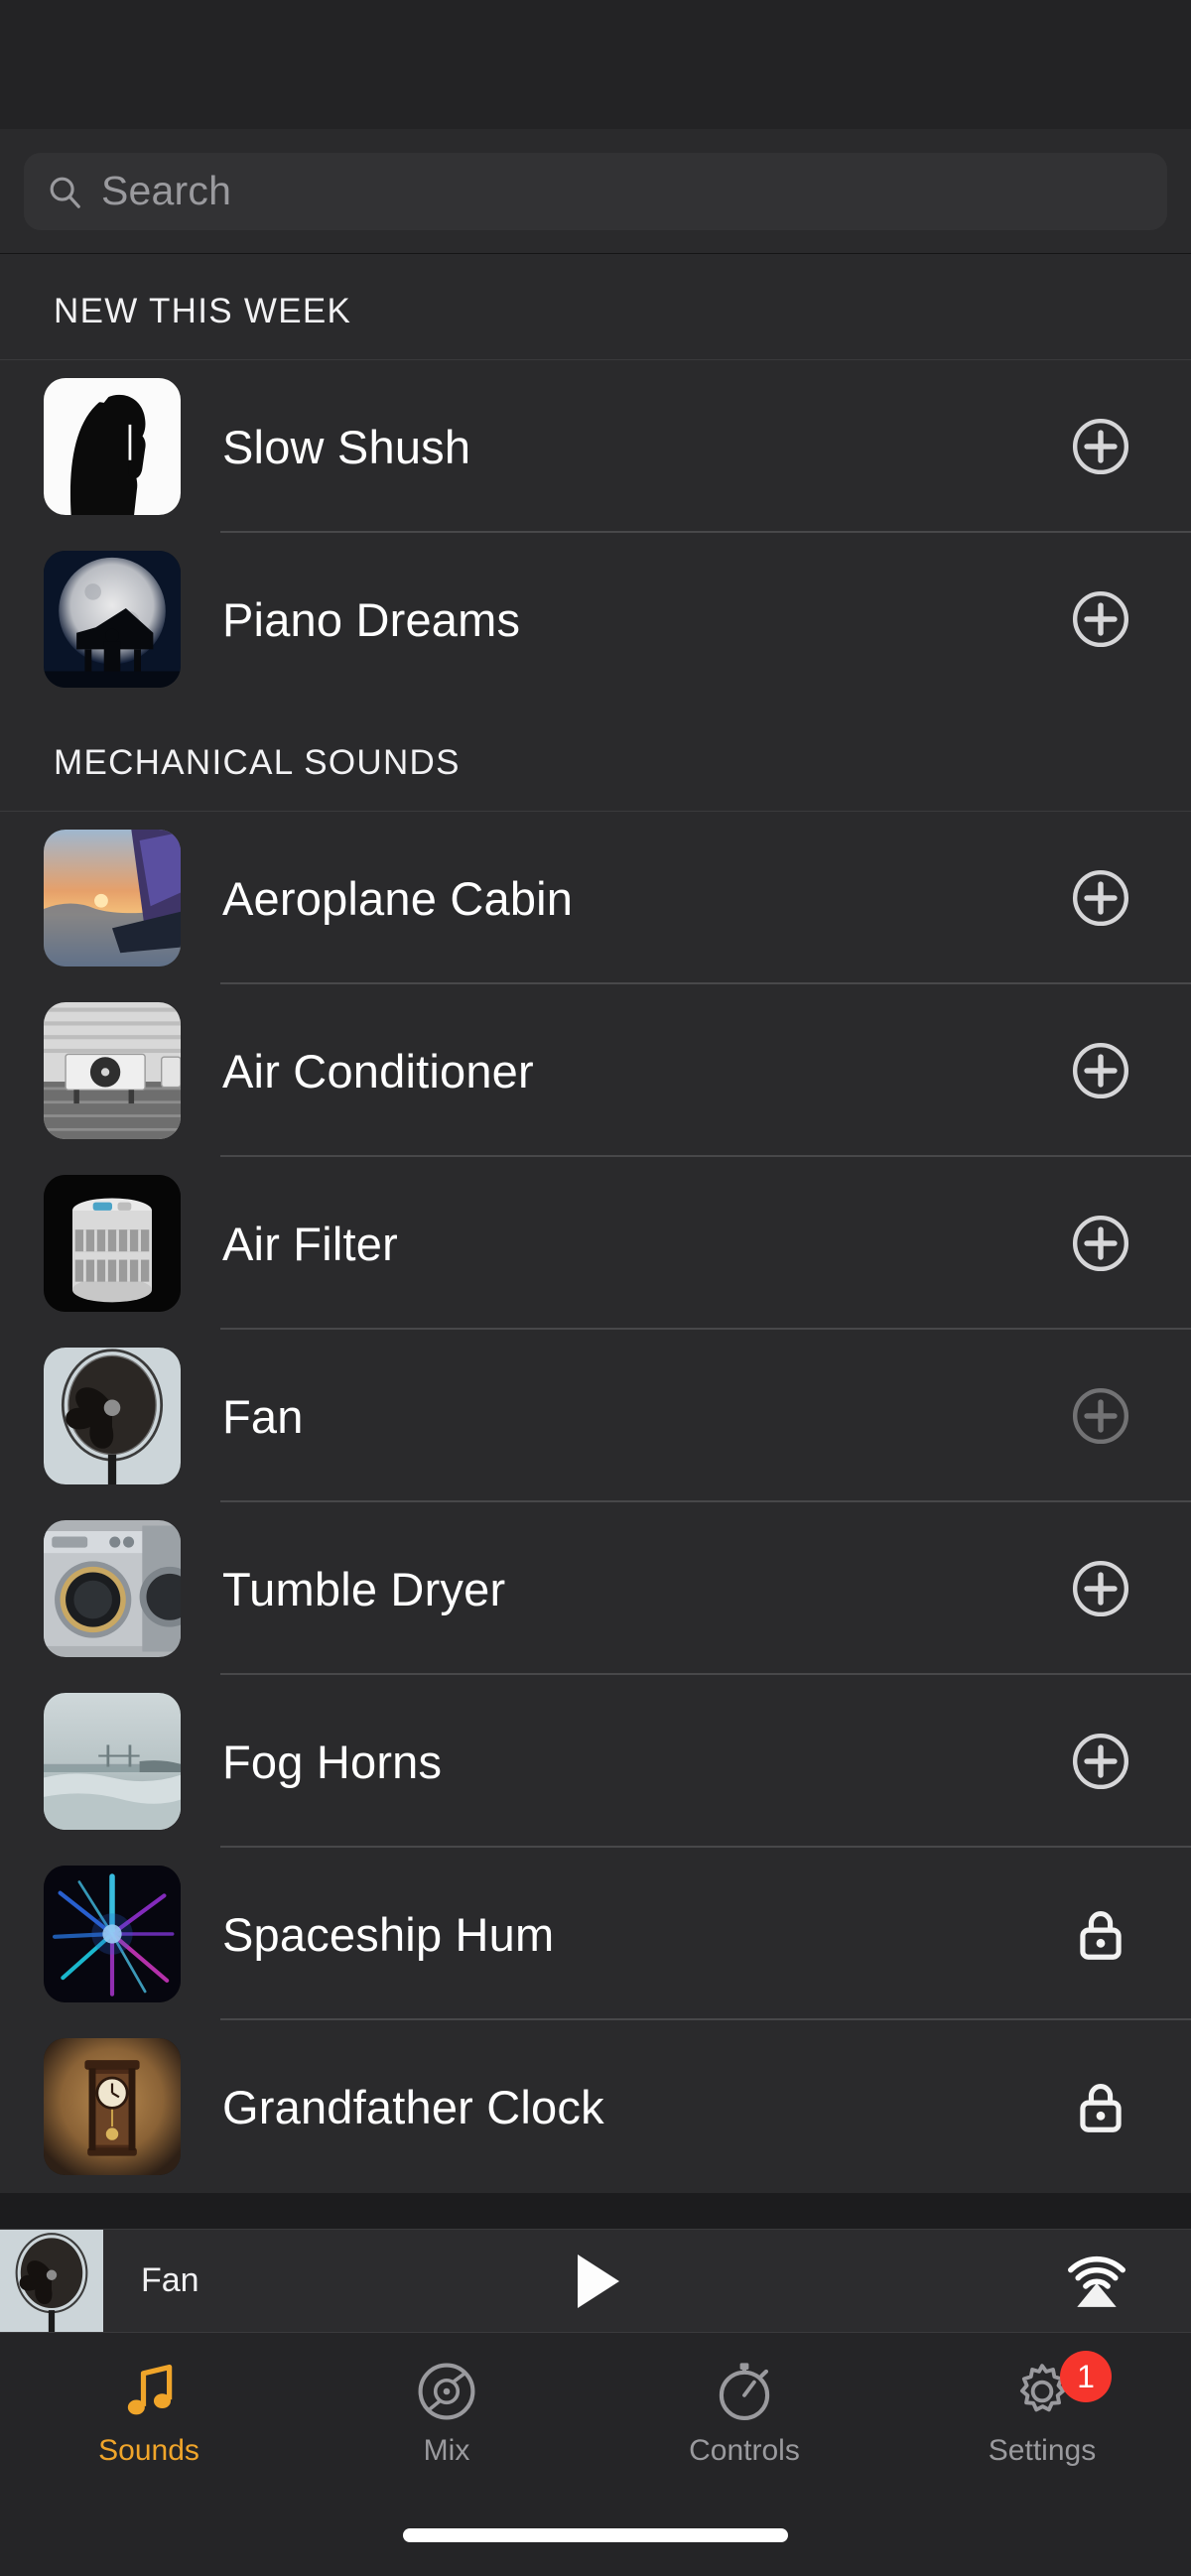  I want to click on tab-label: Controls, so click(744, 2451).